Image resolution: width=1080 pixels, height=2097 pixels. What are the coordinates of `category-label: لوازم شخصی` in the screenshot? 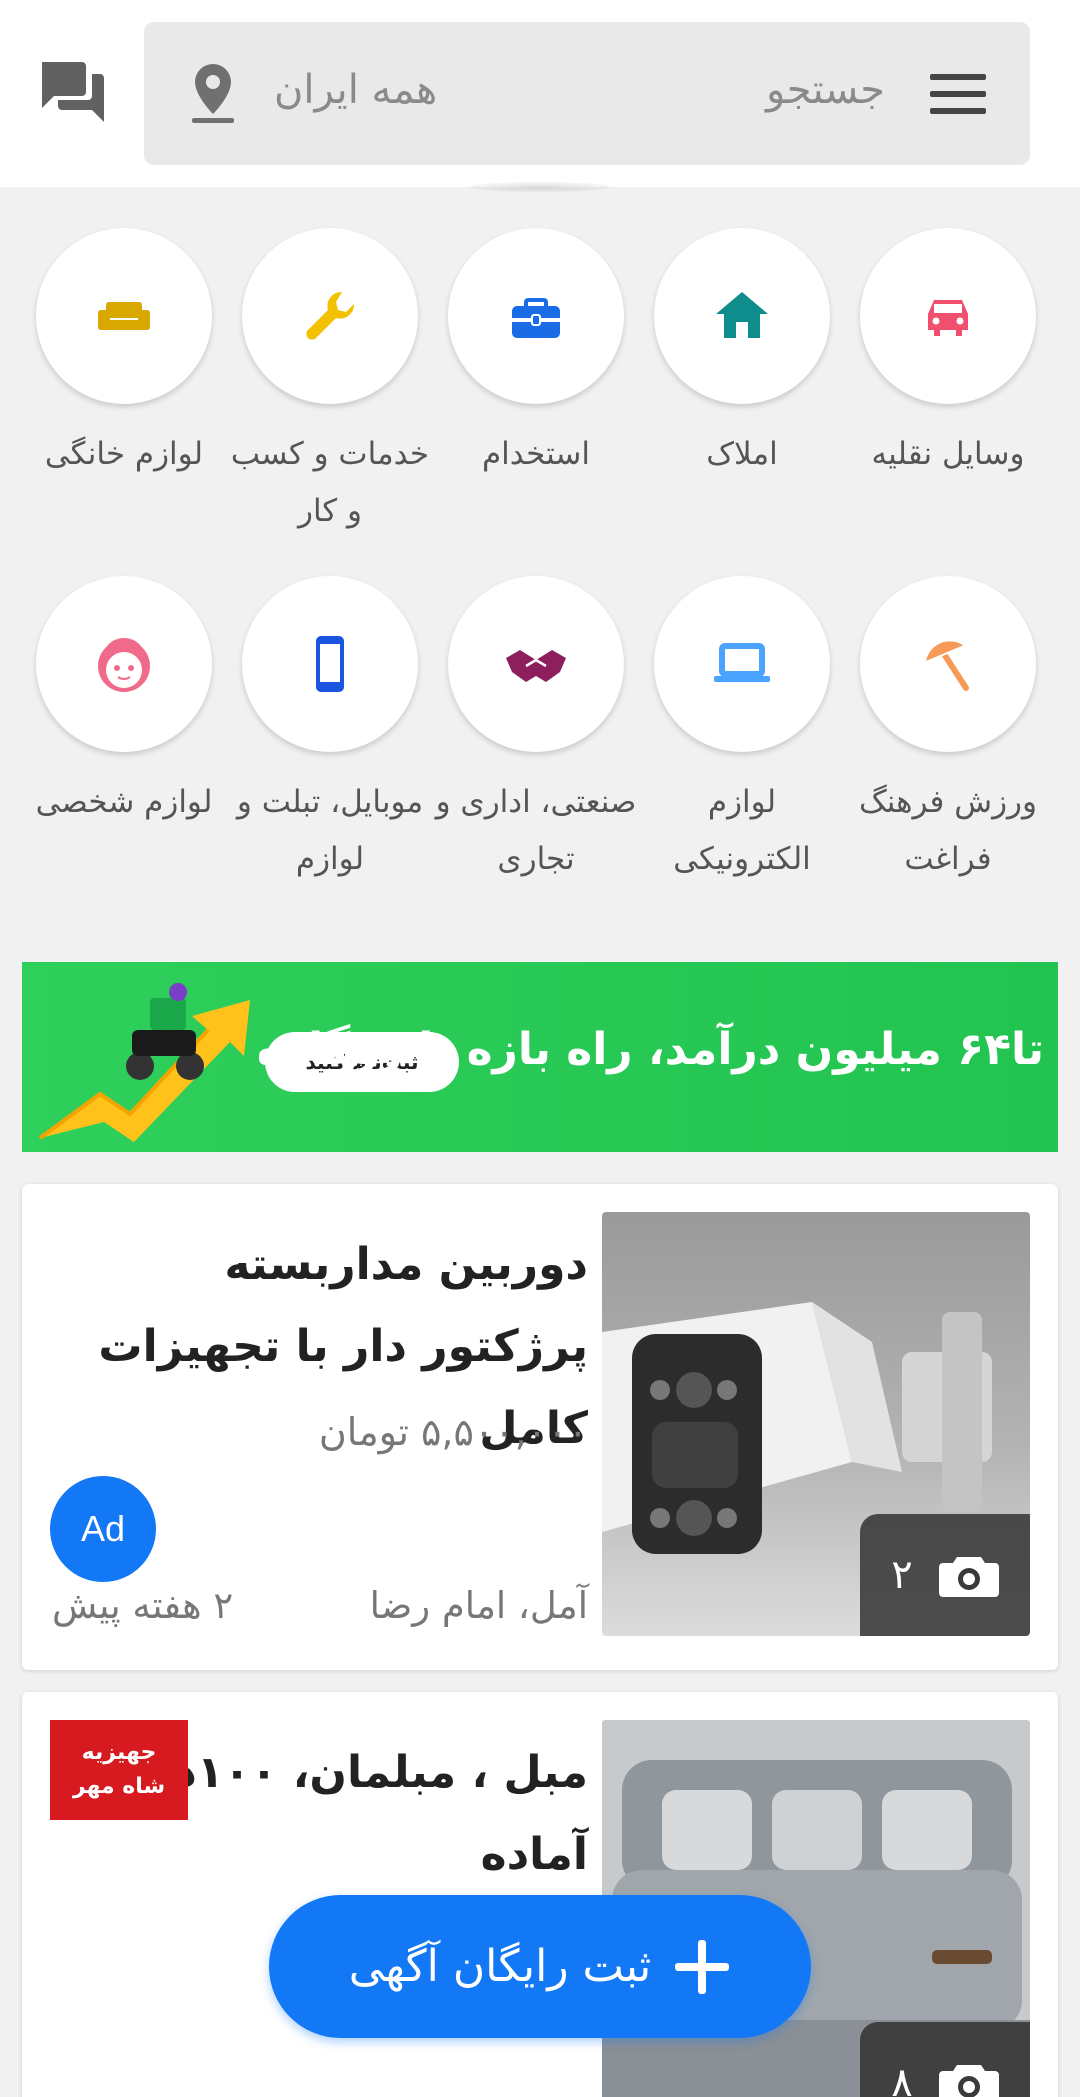 It's located at (124, 802).